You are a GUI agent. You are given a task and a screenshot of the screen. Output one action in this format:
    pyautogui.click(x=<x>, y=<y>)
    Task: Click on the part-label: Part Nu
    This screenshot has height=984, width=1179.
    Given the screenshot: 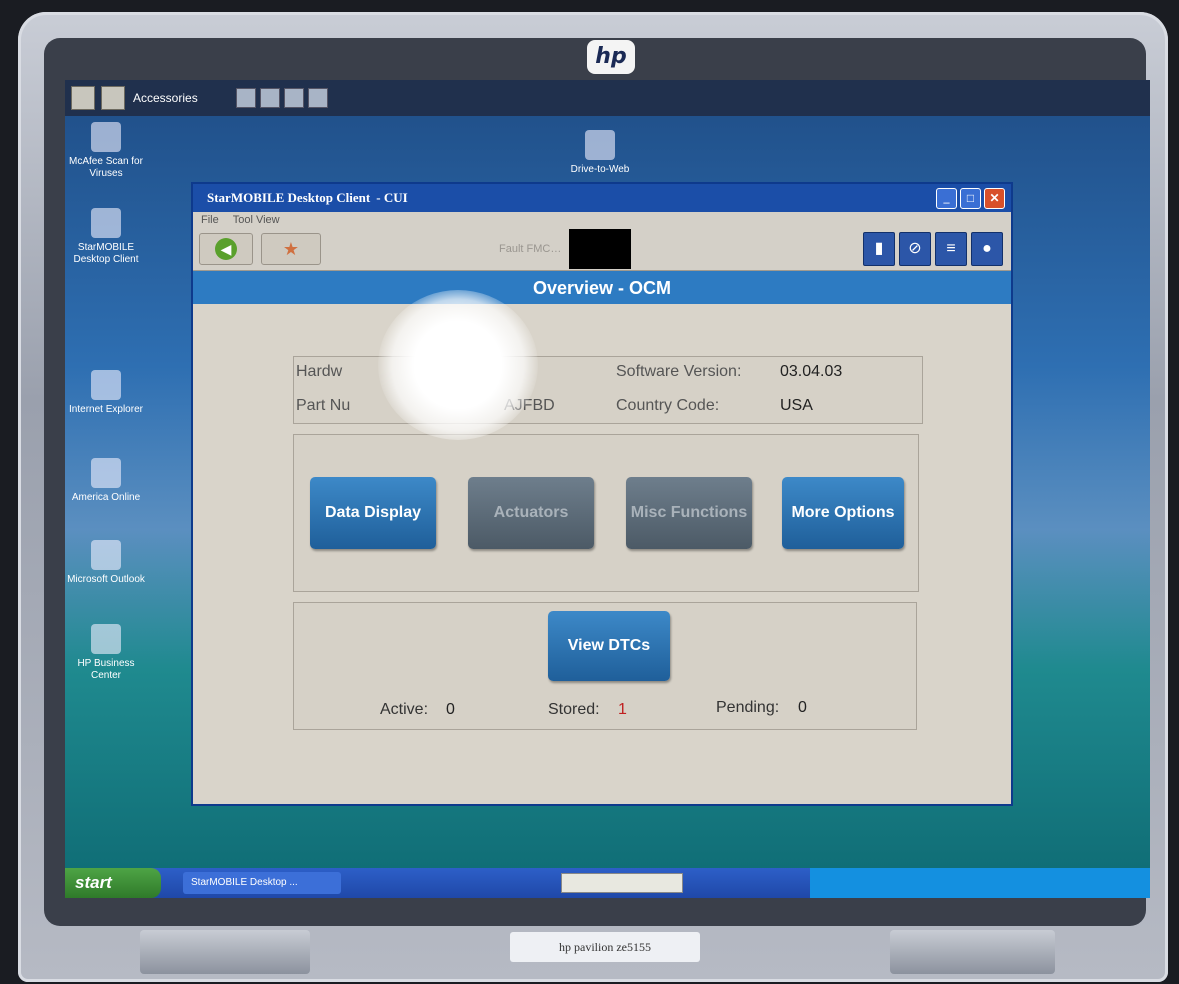 What is the action you would take?
    pyautogui.click(x=323, y=405)
    